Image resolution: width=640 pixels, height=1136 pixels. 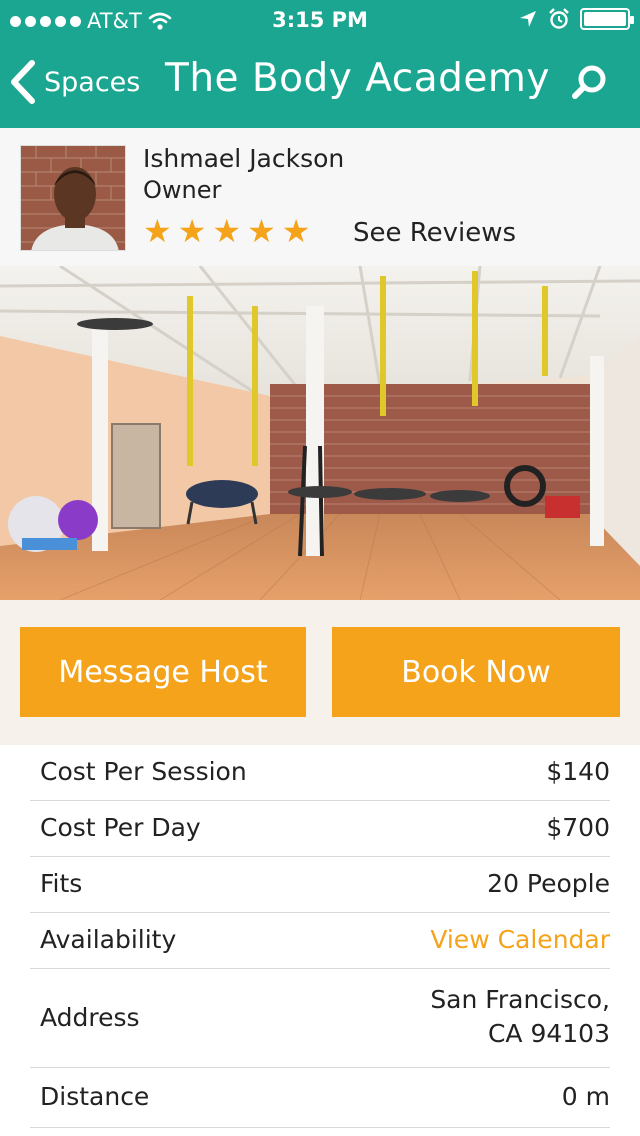 What do you see at coordinates (320, 773) in the screenshot?
I see `detail-row-cost-per-session: Cost Per Session $140` at bounding box center [320, 773].